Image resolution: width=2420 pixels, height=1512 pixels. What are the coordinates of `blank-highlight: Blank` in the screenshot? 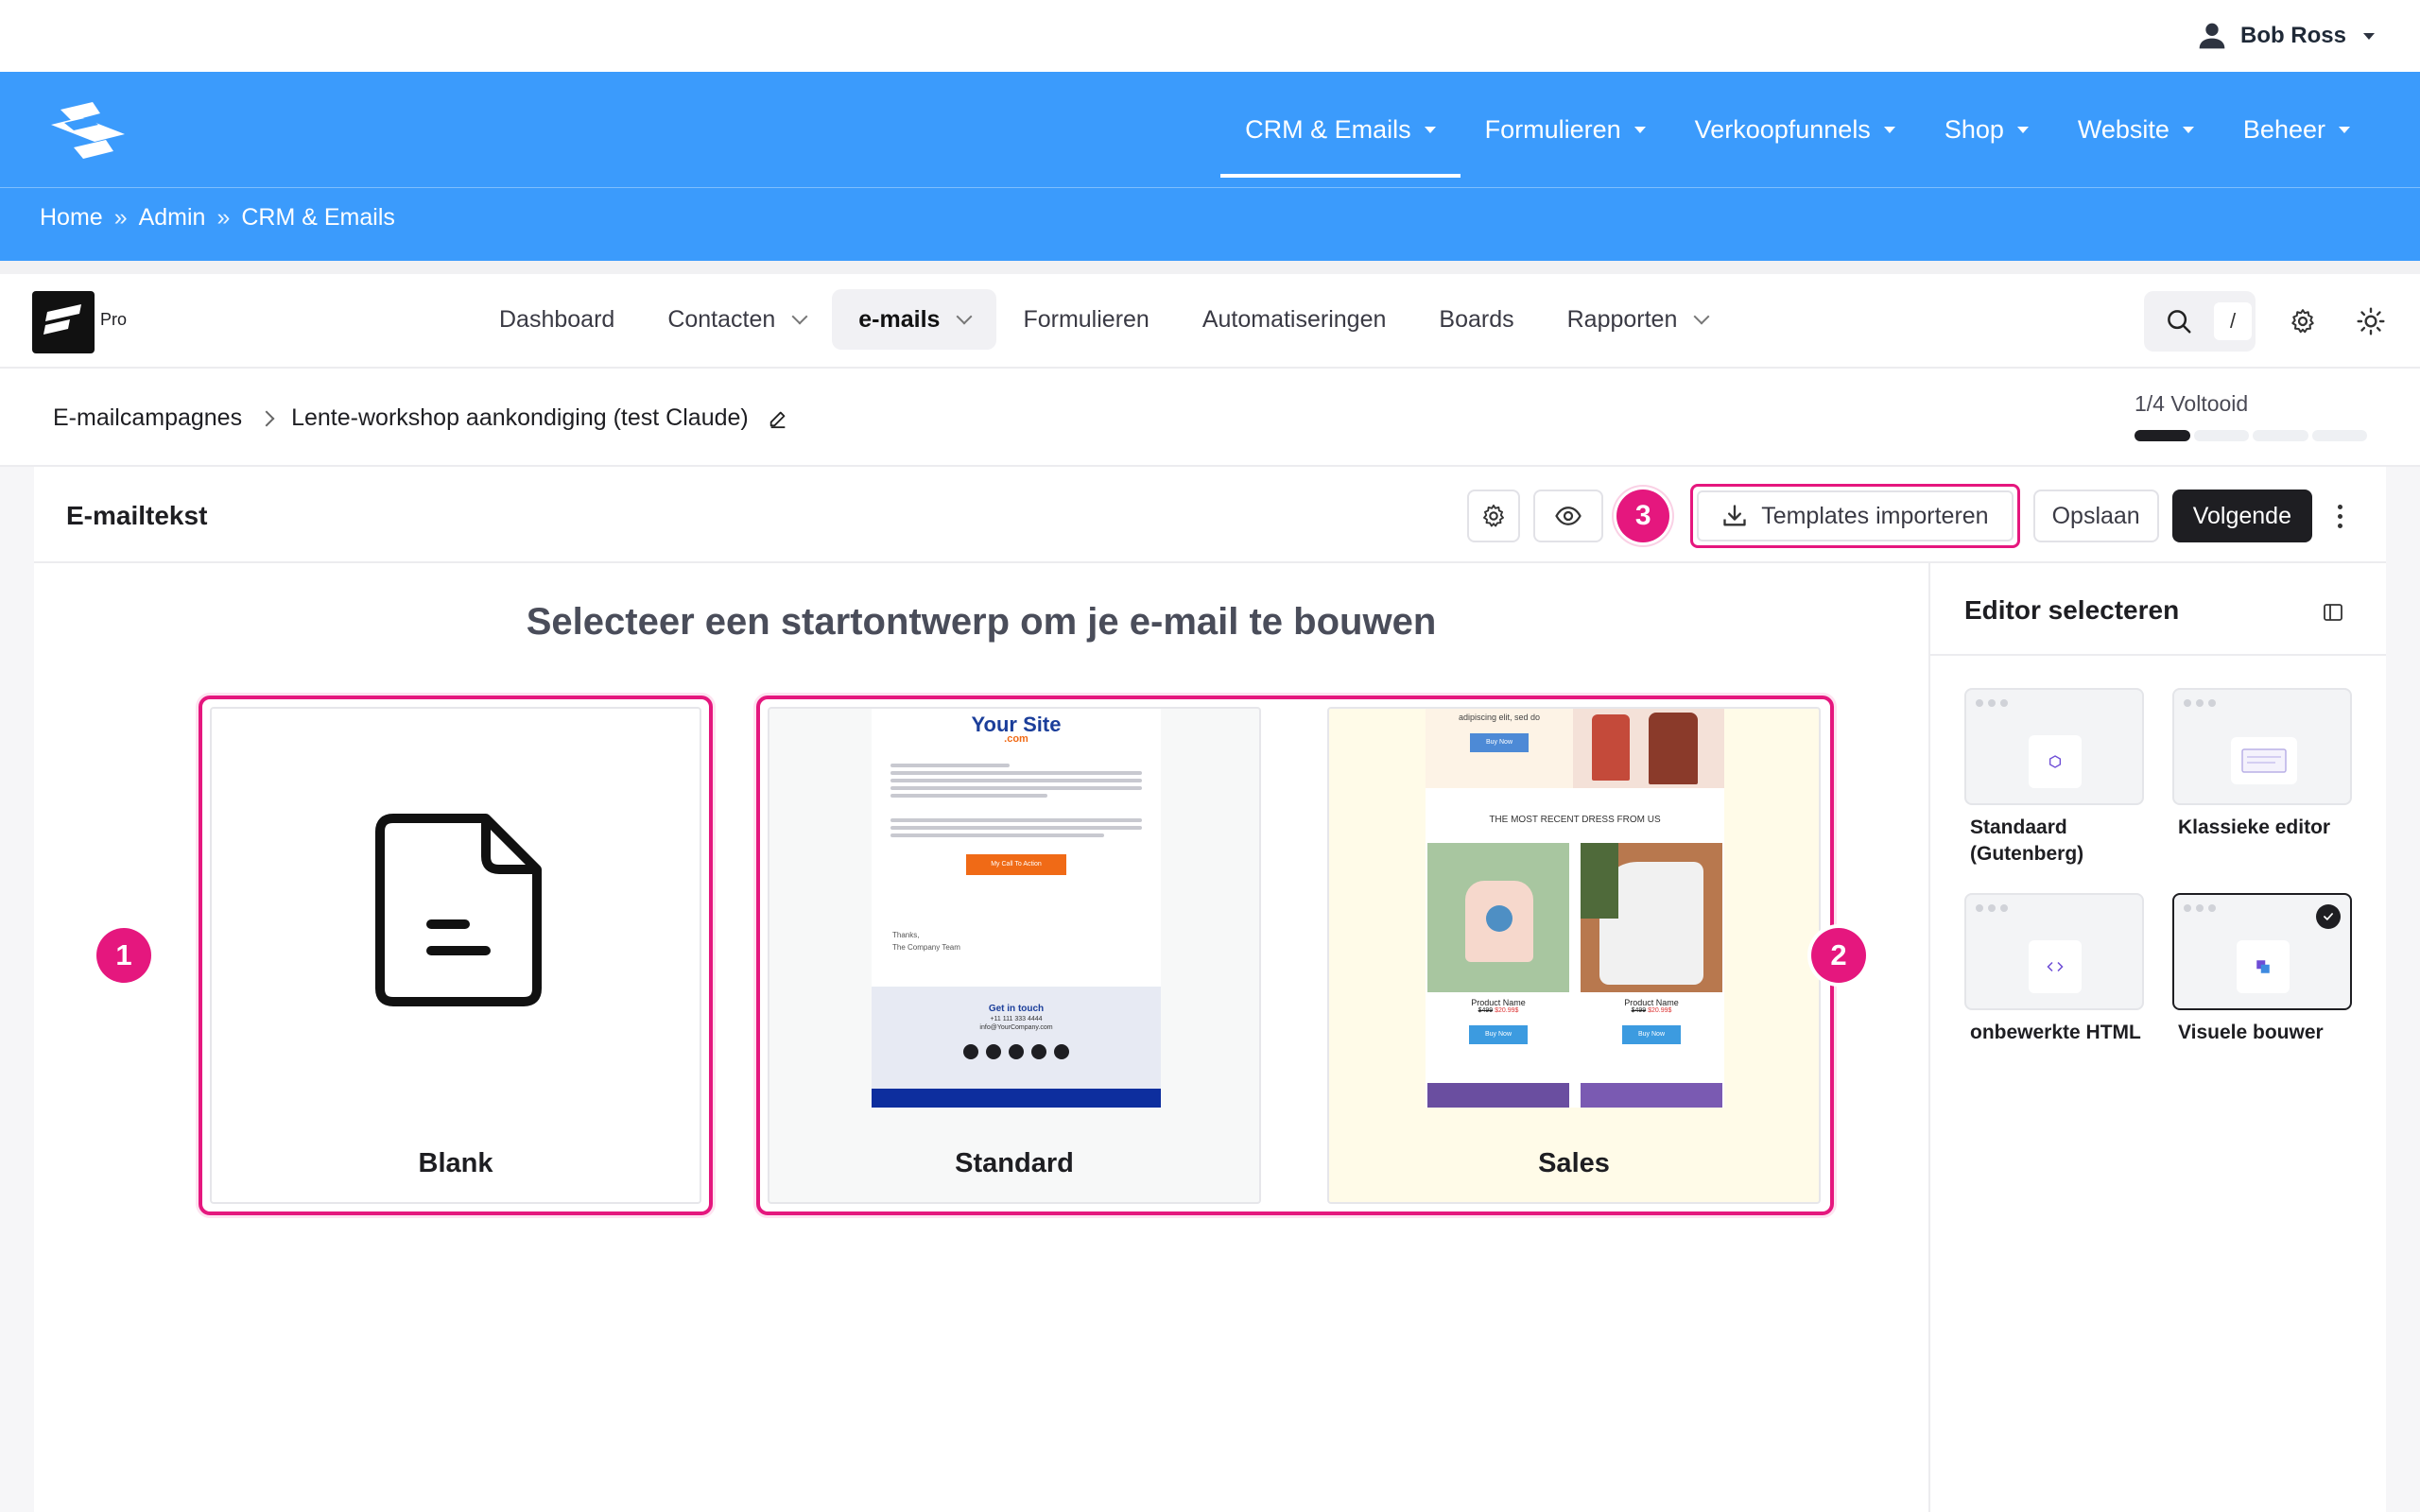 It's located at (456, 955).